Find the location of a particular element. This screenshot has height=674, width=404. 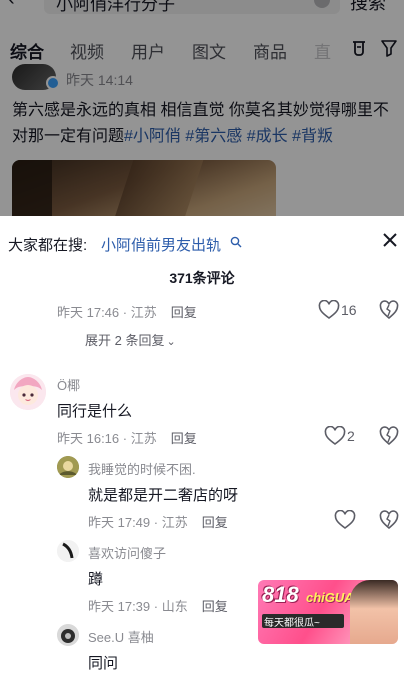

hot-search-row: 大家都在搜: 小阿俏前男友出轨 is located at coordinates (202, 240).